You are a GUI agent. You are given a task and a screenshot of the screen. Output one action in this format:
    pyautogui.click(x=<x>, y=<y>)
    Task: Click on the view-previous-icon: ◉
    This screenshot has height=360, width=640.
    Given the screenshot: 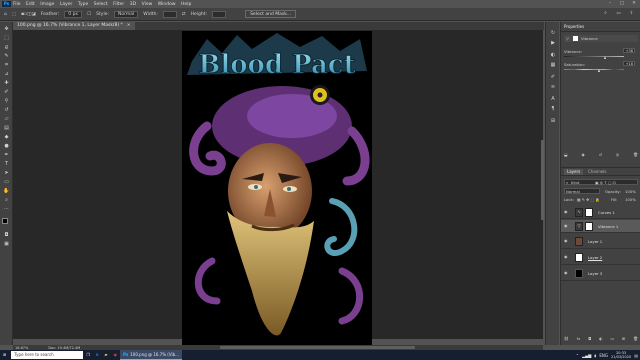 What is the action you would take?
    pyautogui.click(x=583, y=155)
    